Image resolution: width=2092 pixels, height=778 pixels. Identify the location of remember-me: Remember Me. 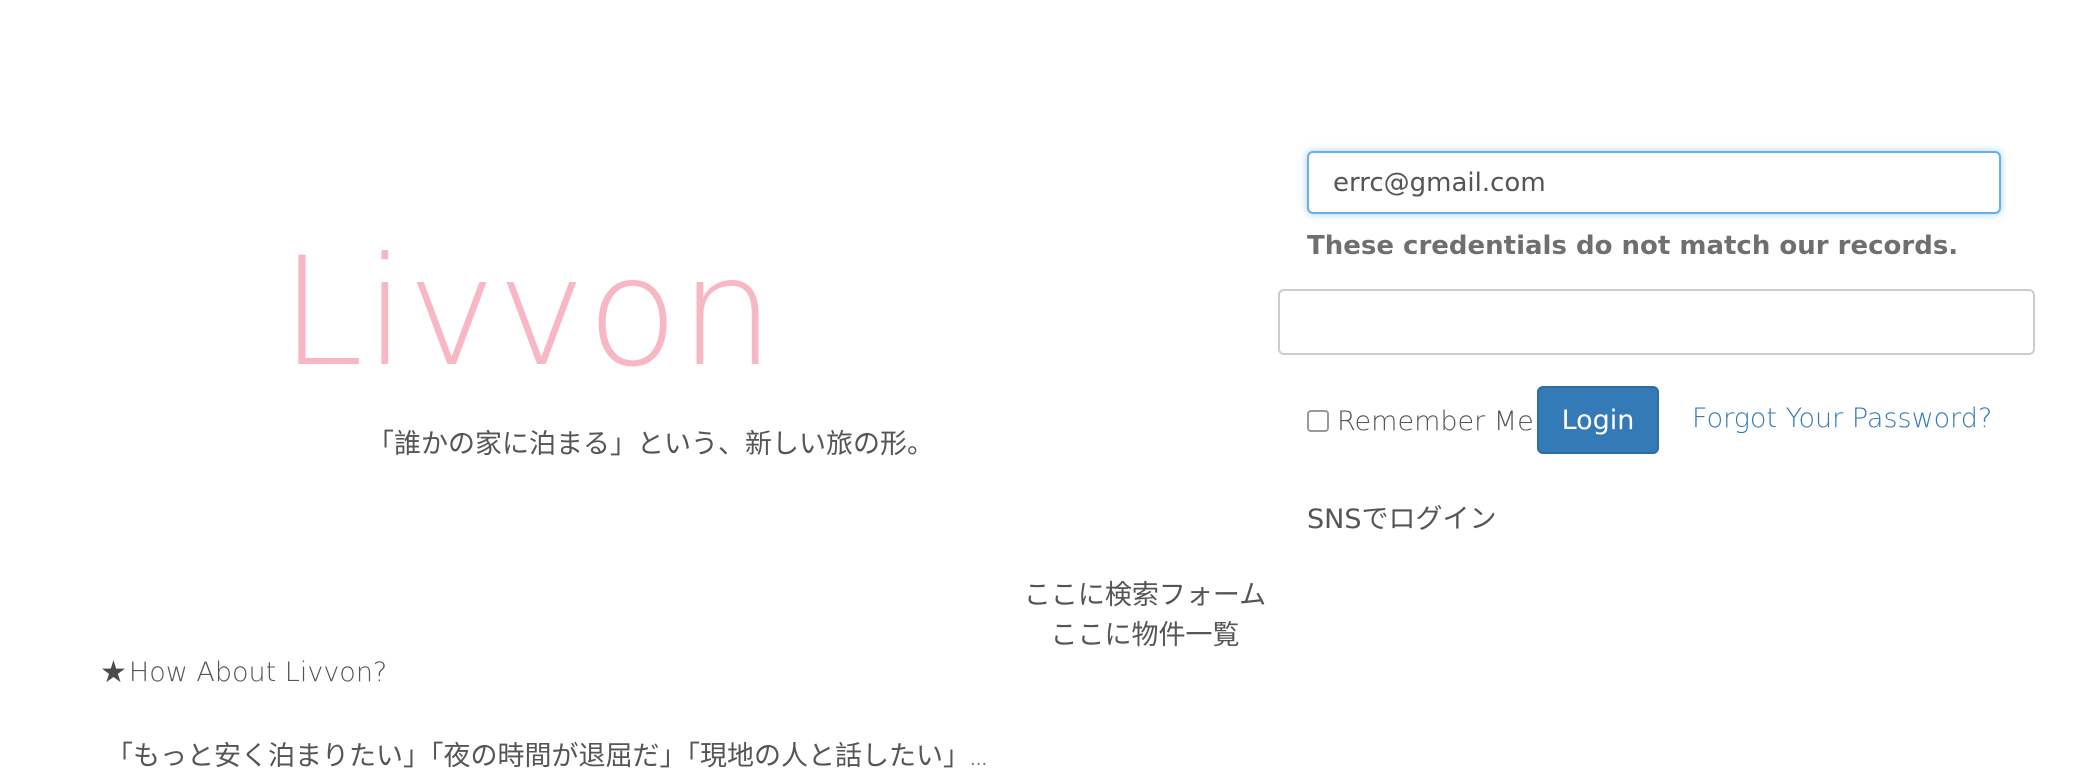
(1420, 421).